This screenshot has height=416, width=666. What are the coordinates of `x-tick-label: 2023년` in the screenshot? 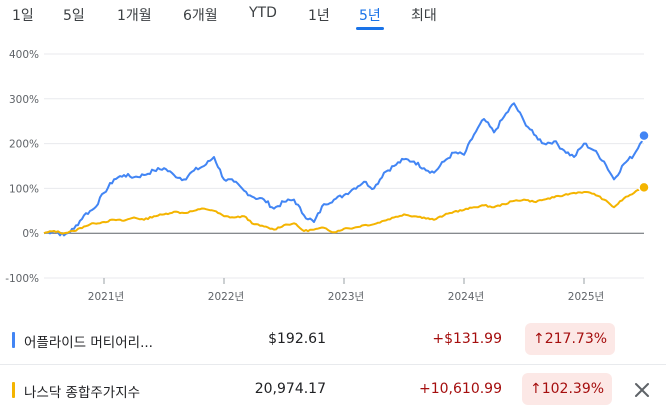 It's located at (346, 297).